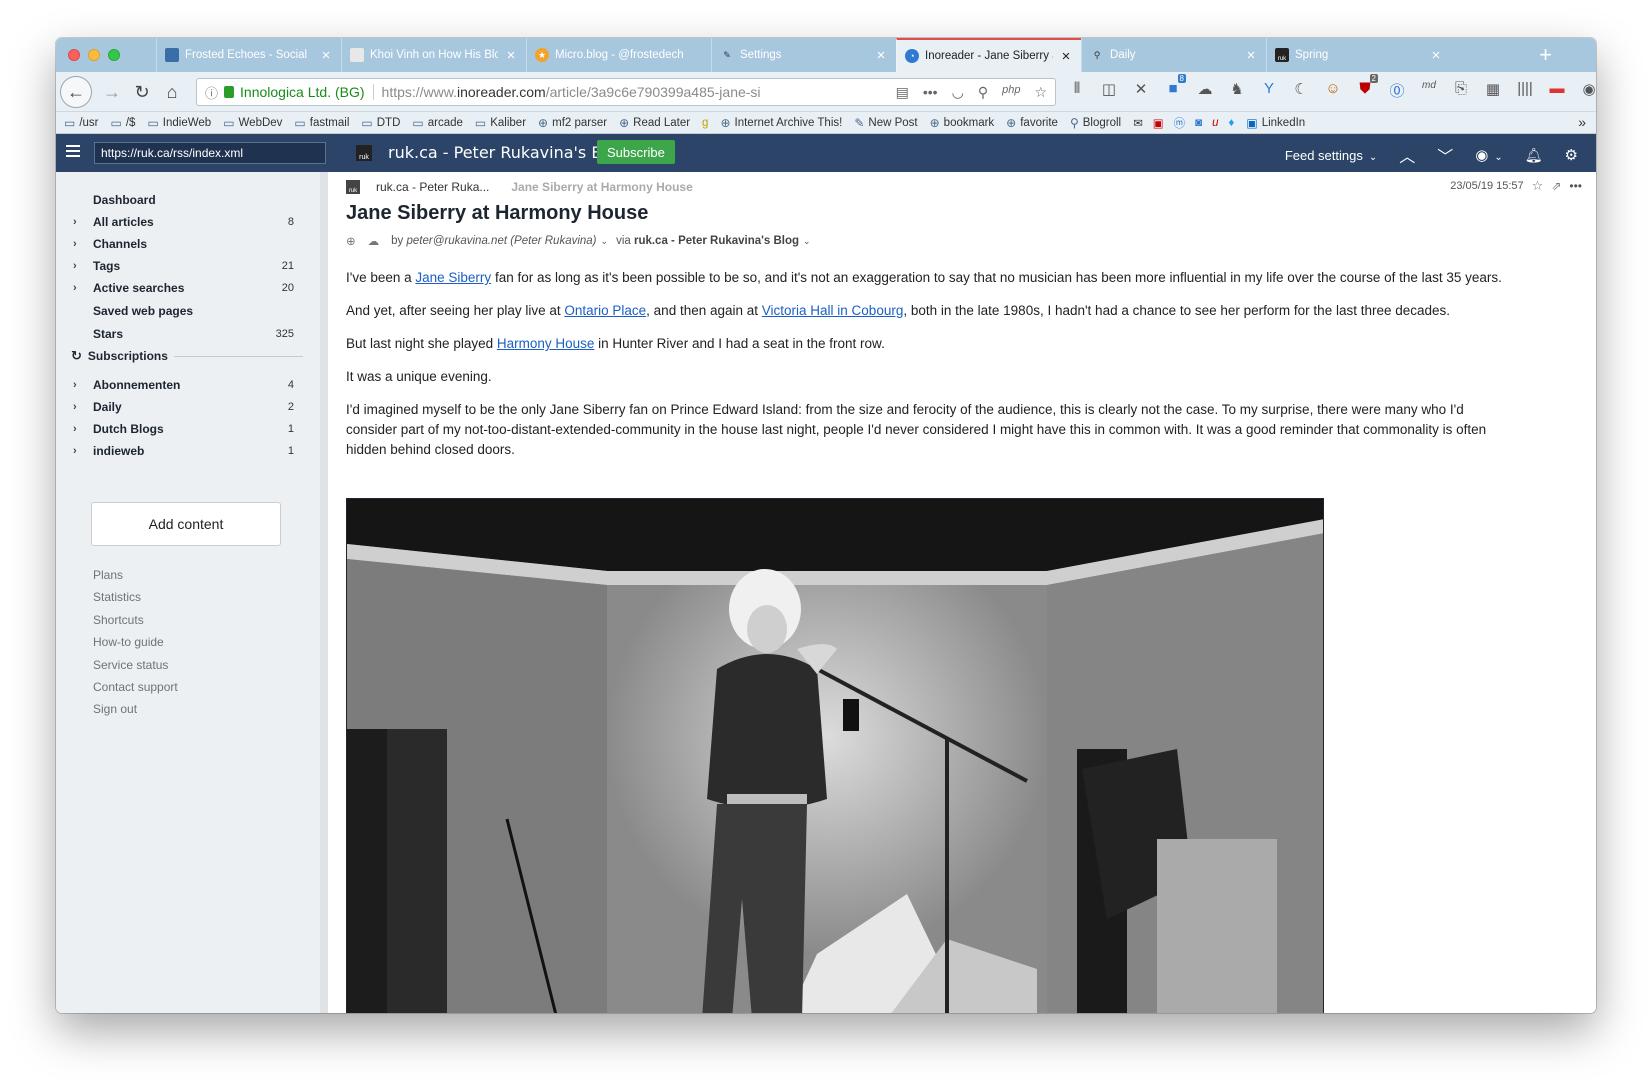 The width and height of the screenshot is (1650, 1086). I want to click on ontario-place-link: Ontario Place, so click(605, 310).